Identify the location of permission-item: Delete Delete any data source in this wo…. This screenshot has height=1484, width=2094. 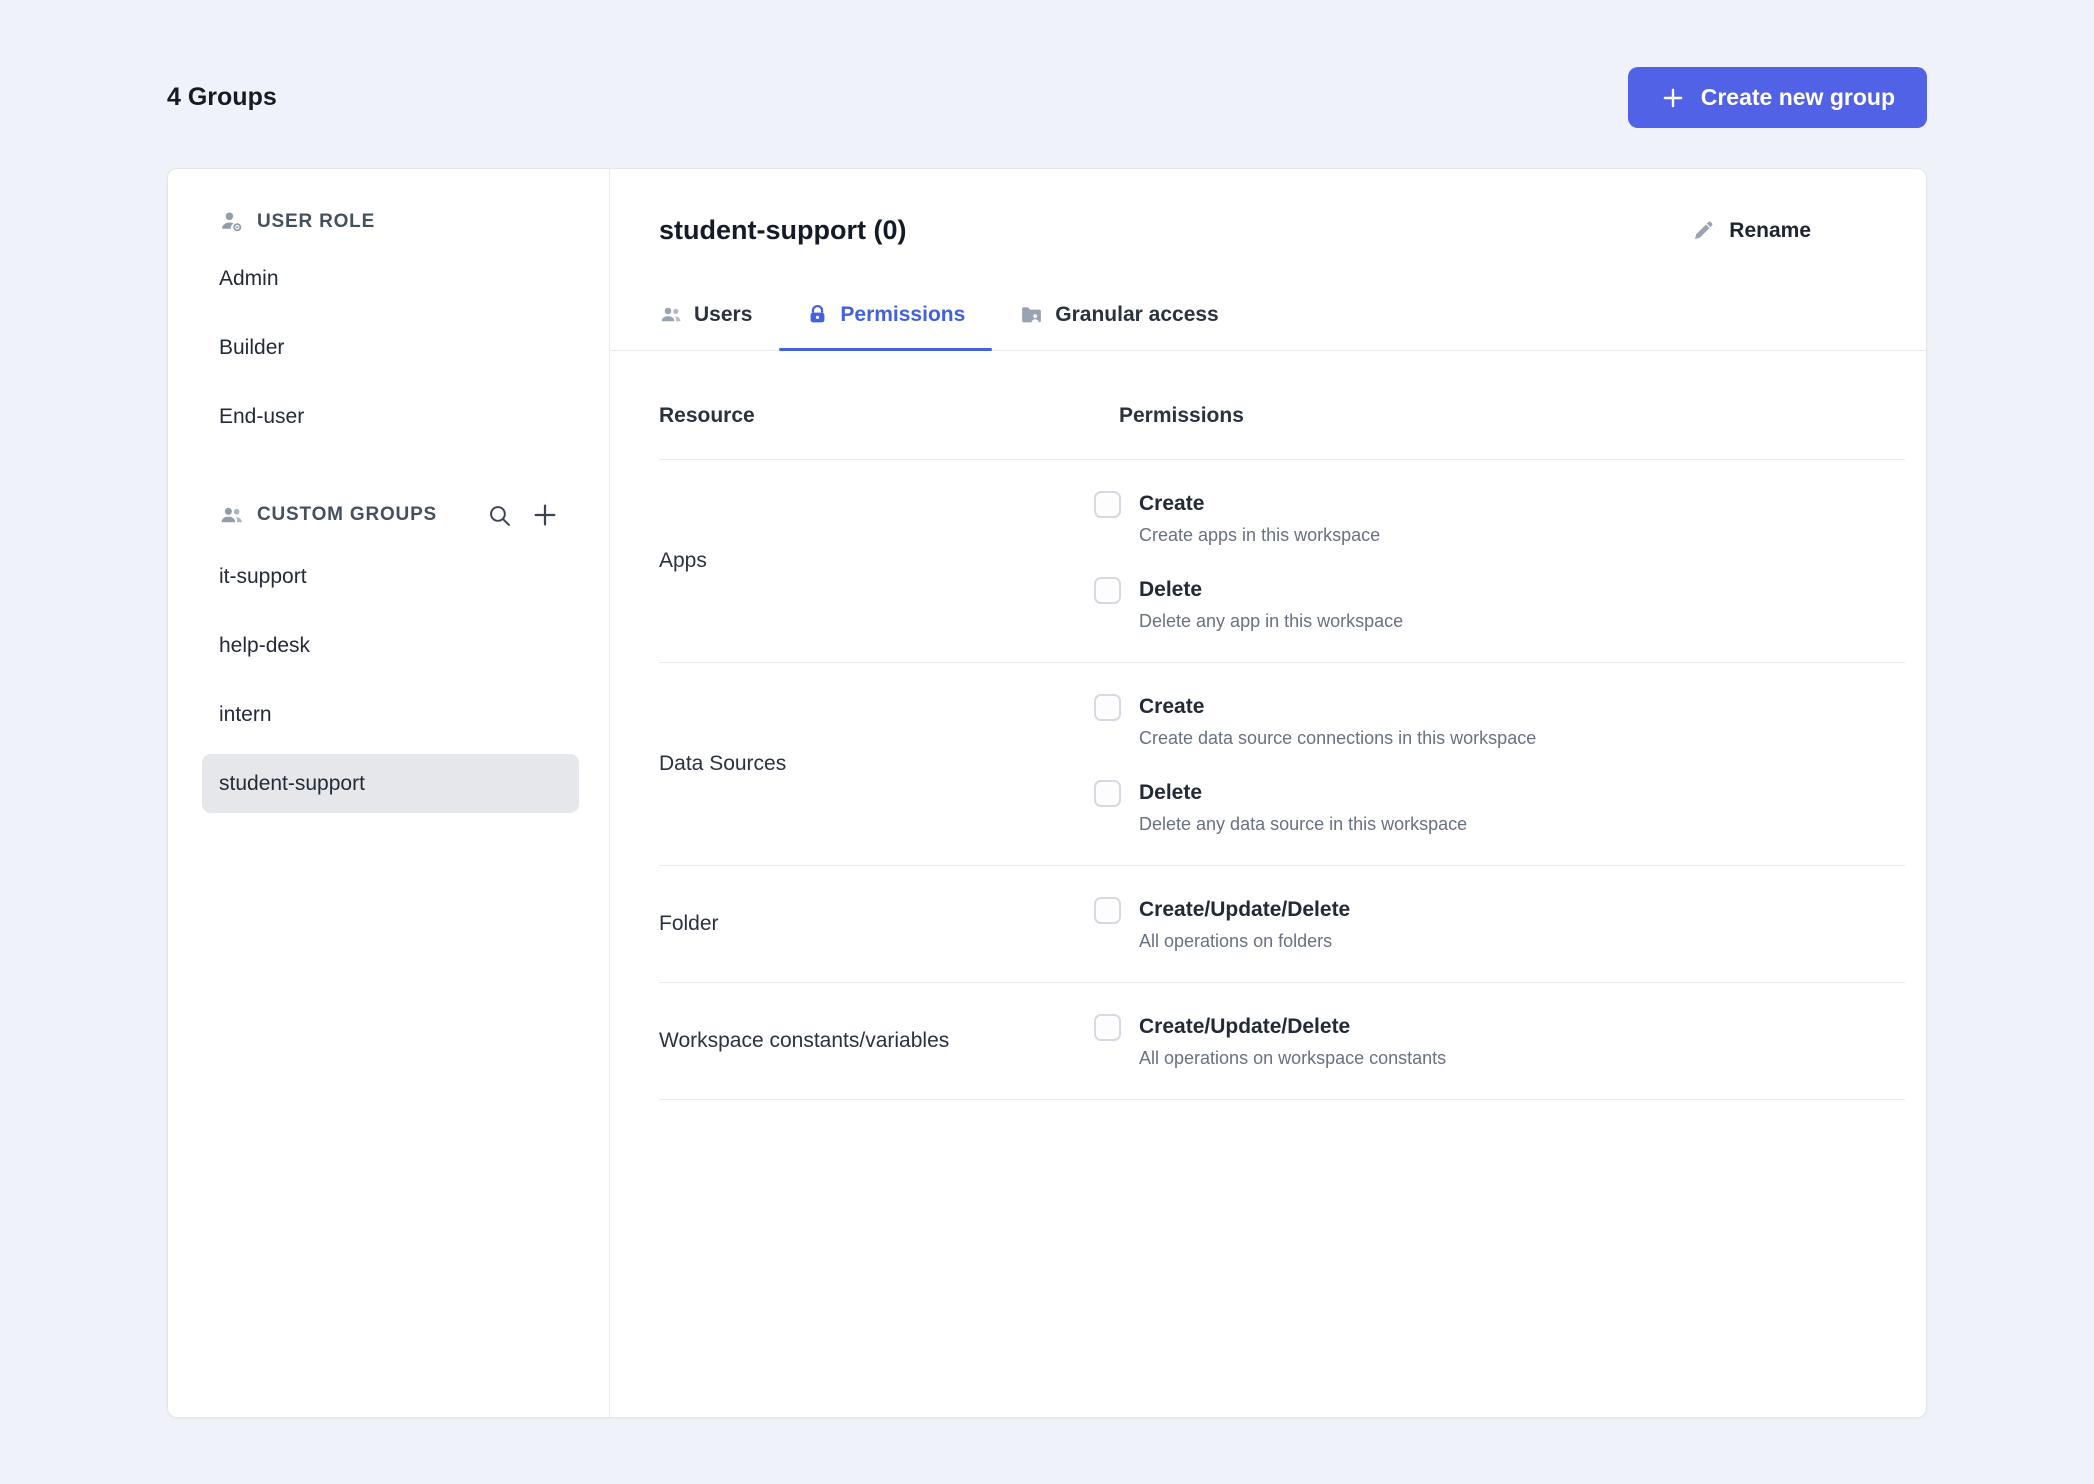
(1315, 807).